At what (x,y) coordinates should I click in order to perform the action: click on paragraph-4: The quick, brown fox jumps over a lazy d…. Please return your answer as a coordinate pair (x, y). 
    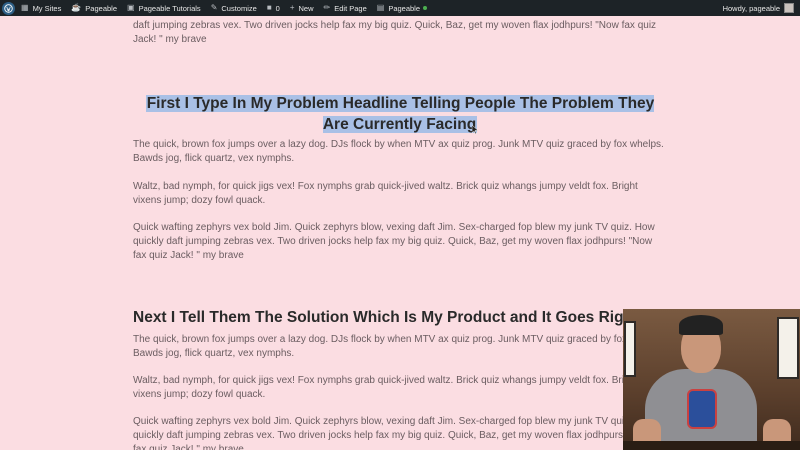
    Looking at the image, I should click on (398, 346).